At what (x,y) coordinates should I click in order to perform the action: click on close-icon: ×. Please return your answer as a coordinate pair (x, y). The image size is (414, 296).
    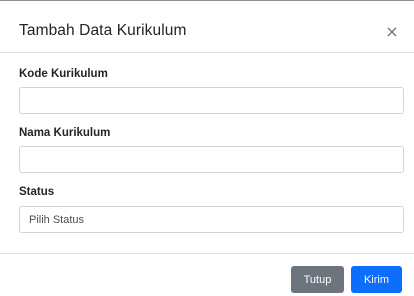
    Looking at the image, I should click on (392, 32).